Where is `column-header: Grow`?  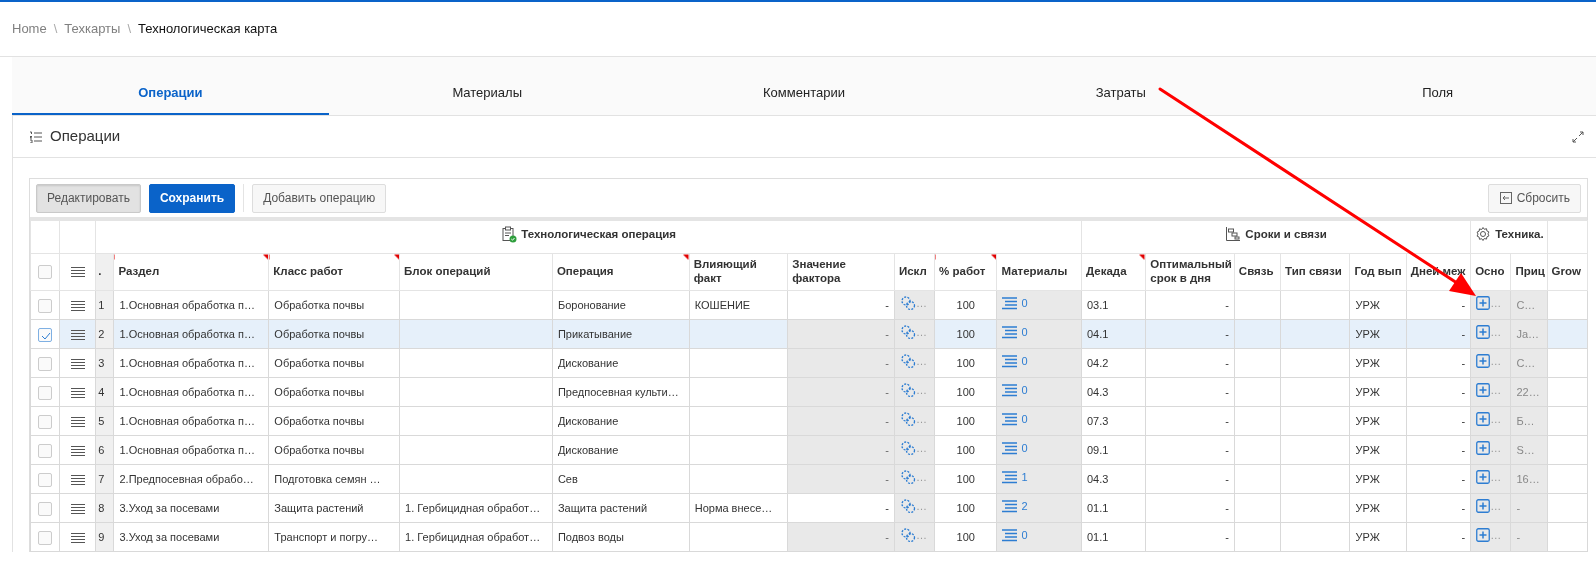
column-header: Grow is located at coordinates (1567, 272).